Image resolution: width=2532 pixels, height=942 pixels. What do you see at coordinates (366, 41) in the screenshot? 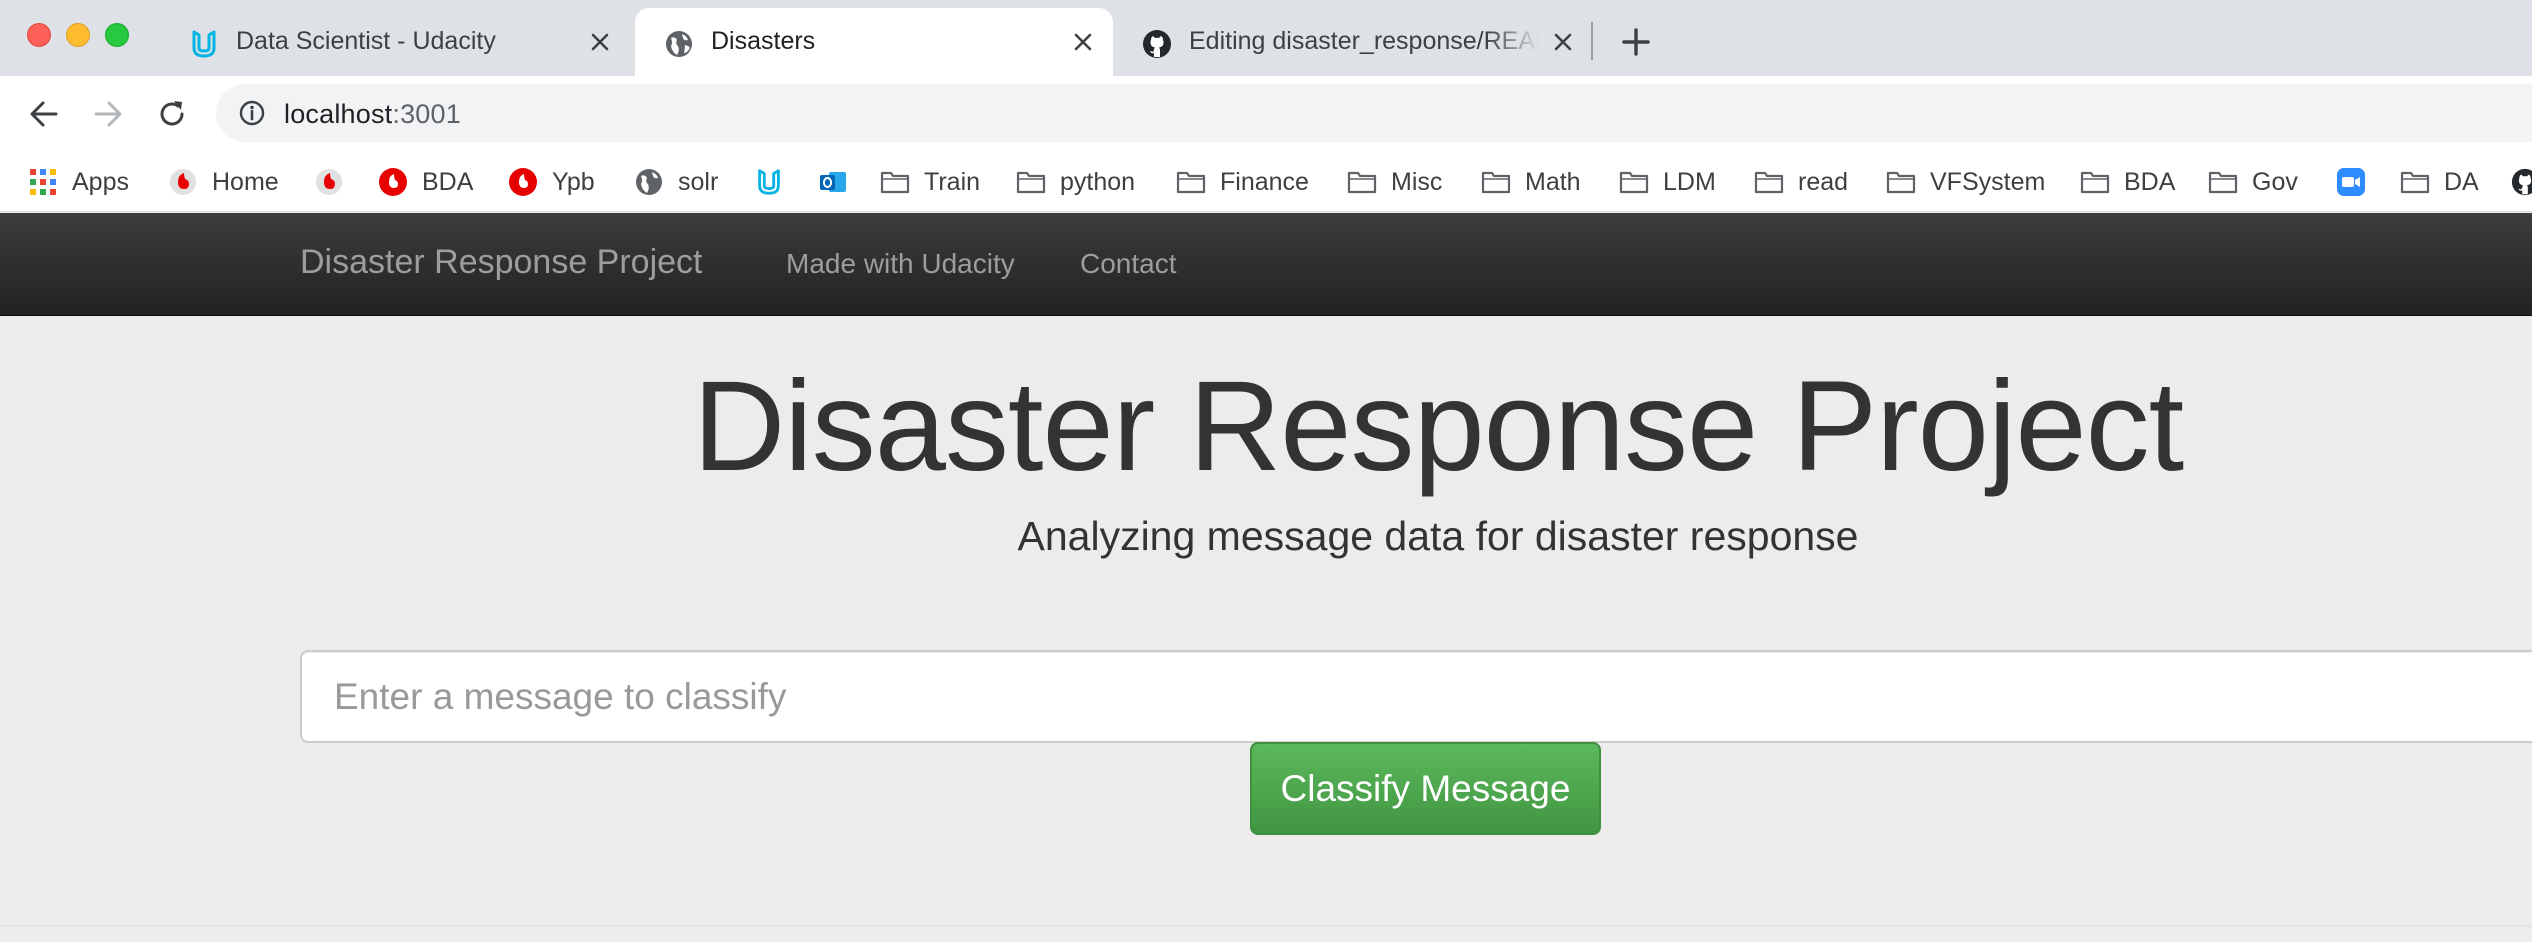
I see `tab-title: Data Scientist - Udacity` at bounding box center [366, 41].